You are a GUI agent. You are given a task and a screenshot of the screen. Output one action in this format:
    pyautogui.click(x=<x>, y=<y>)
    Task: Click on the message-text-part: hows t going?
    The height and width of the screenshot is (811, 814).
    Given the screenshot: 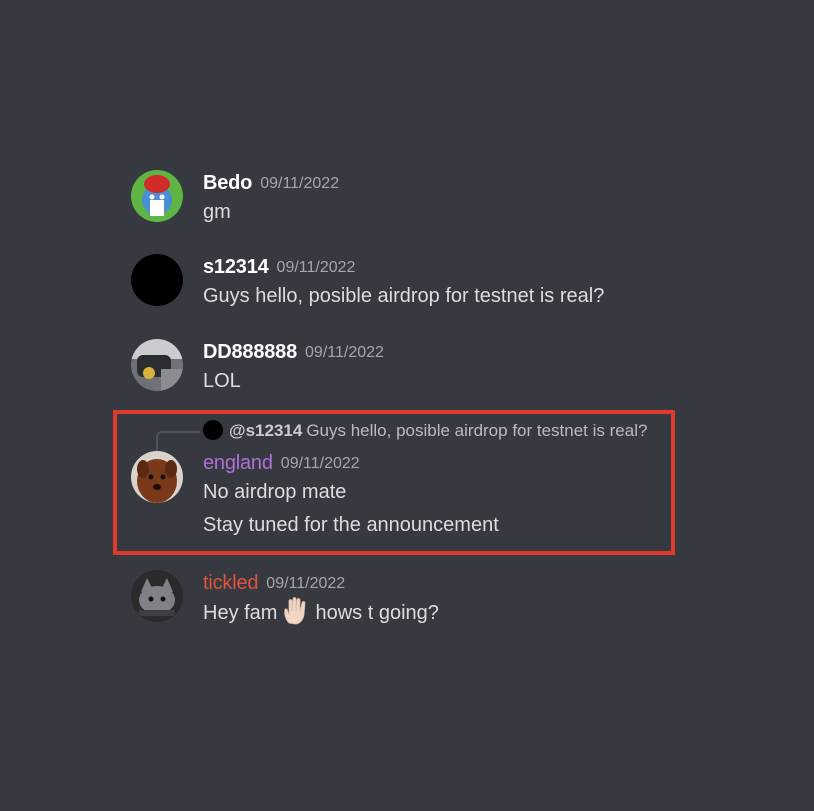 What is the action you would take?
    pyautogui.click(x=377, y=613)
    